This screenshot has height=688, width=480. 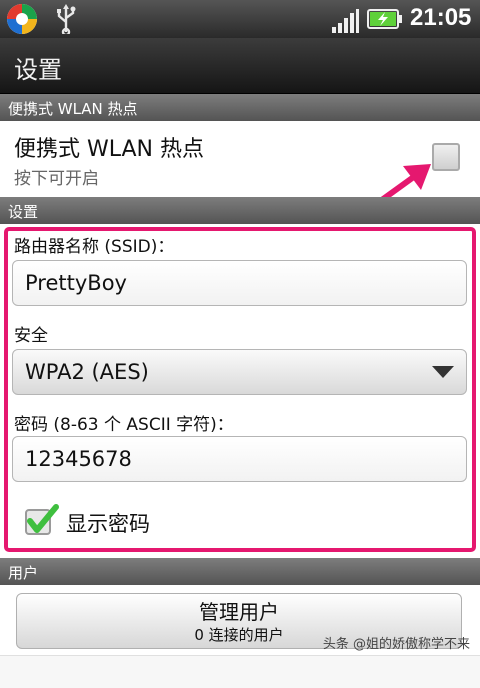 I want to click on status-clock: 21:05, so click(x=441, y=17).